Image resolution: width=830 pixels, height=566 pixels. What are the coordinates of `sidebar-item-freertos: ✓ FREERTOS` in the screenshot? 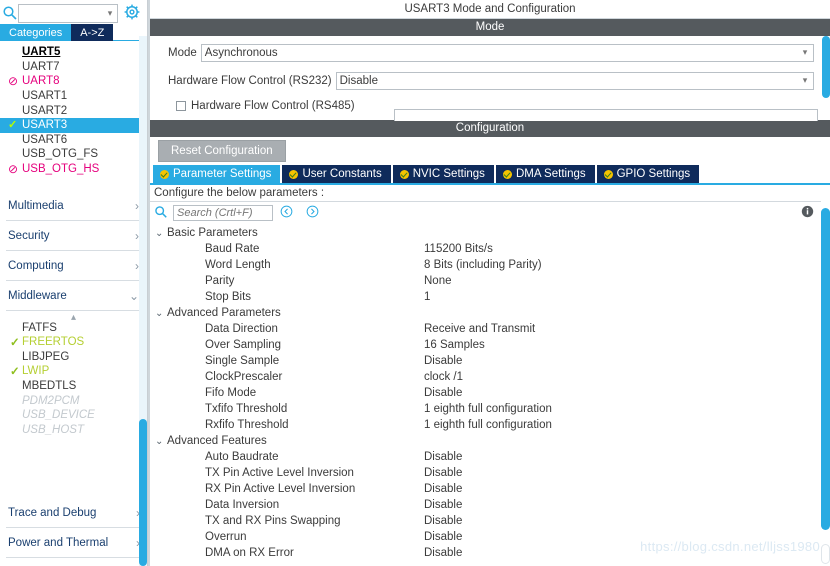 It's located at (73, 342).